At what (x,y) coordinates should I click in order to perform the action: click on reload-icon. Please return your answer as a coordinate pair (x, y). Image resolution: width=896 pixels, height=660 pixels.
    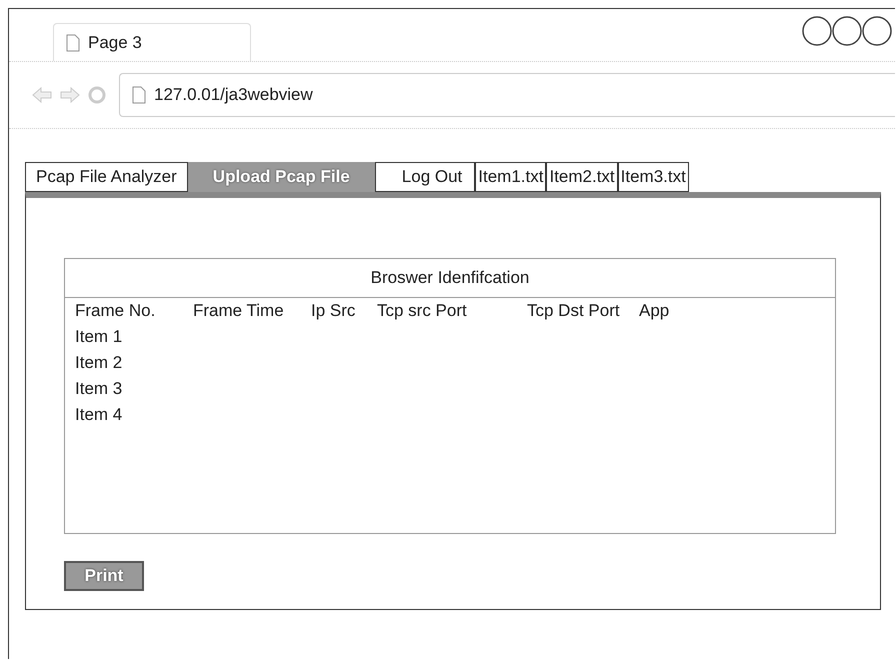
    Looking at the image, I should click on (97, 95).